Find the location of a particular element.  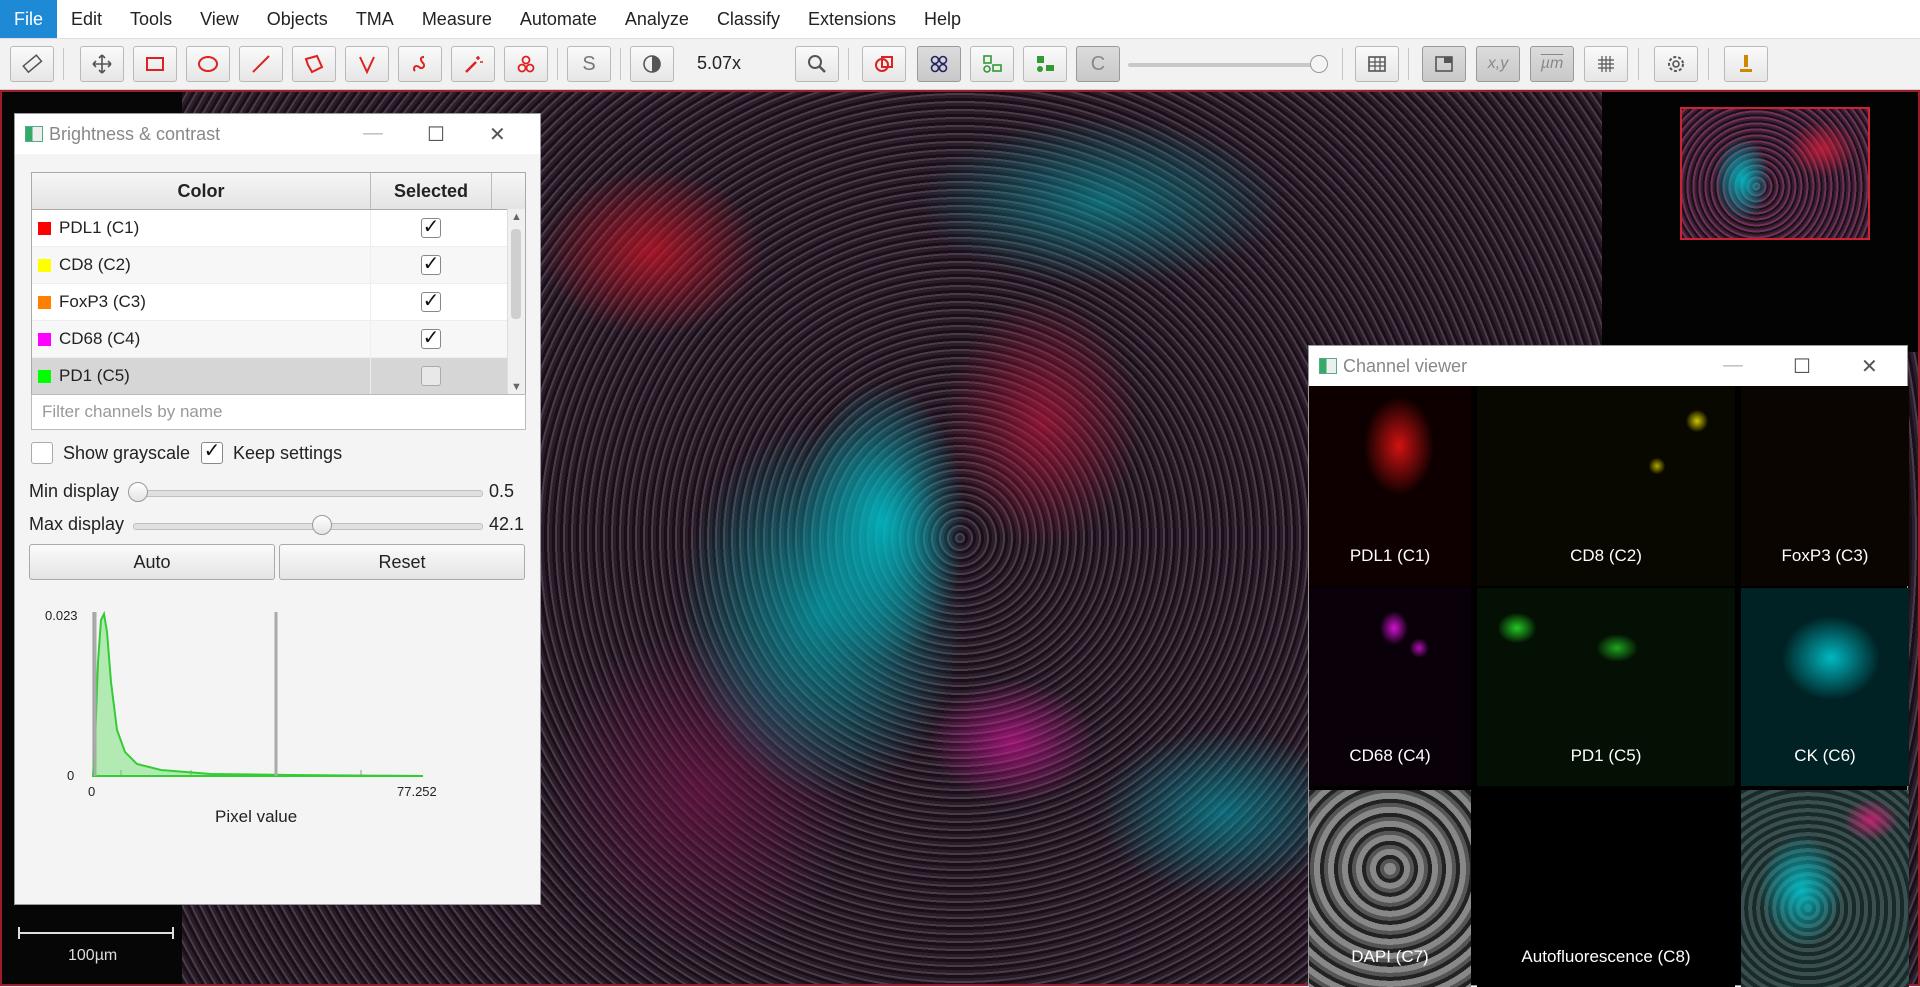

opacity-slider-knob is located at coordinates (1319, 64).